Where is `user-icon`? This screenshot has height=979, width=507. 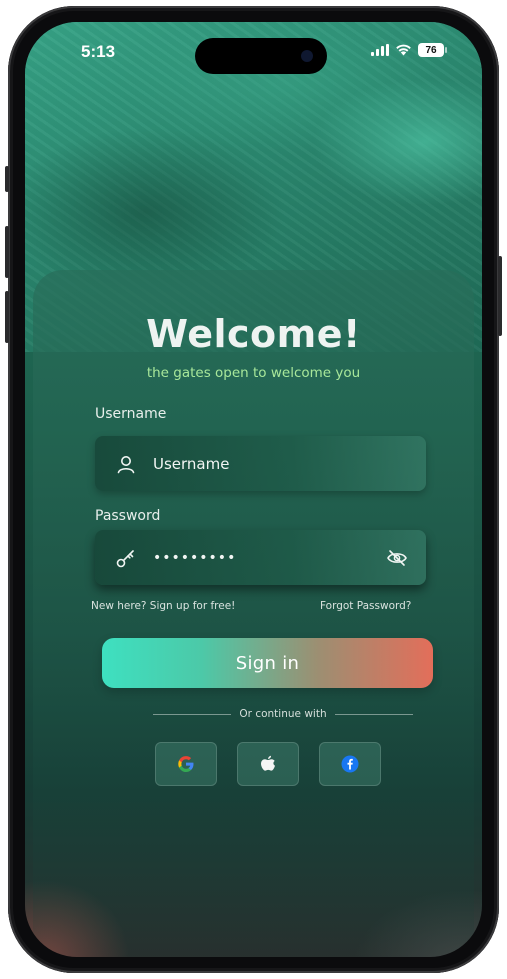
user-icon is located at coordinates (126, 464).